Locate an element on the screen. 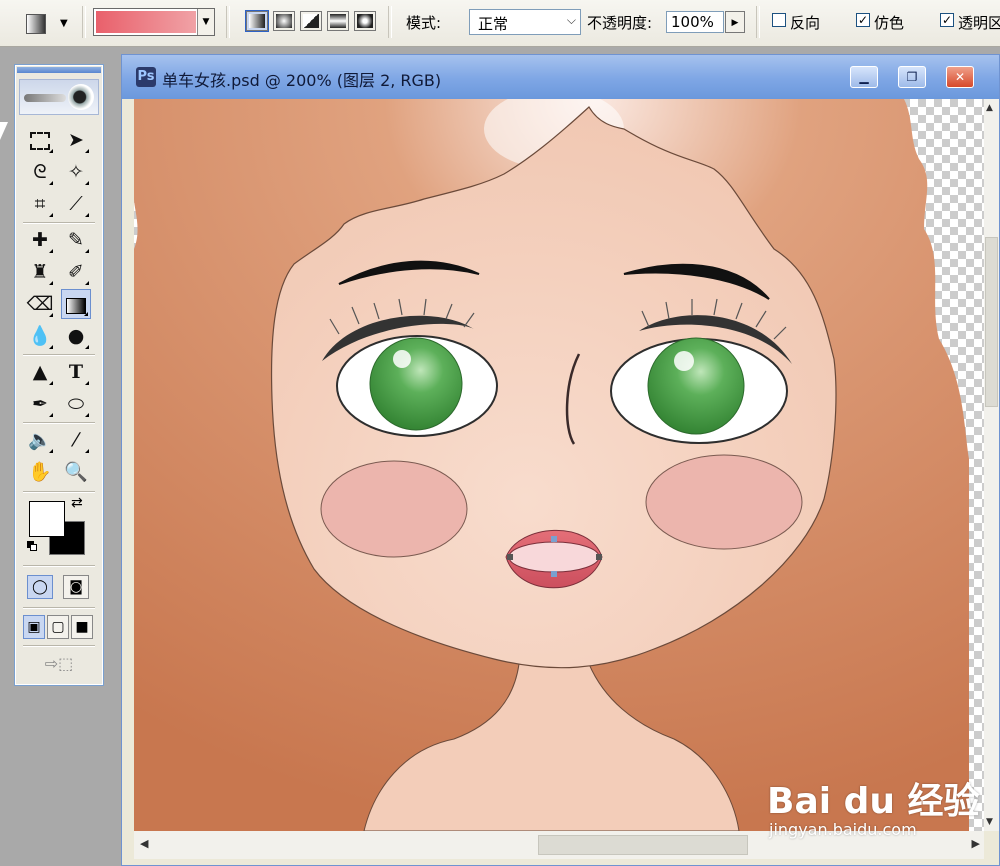  ellipse-tool-icon: ⬭ is located at coordinates (76, 404).